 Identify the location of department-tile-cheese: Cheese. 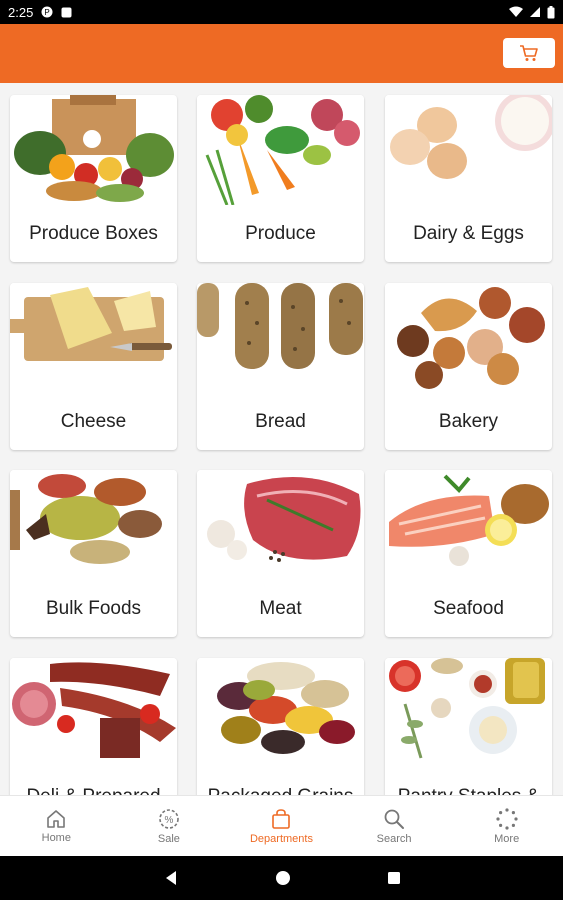
(93, 366).